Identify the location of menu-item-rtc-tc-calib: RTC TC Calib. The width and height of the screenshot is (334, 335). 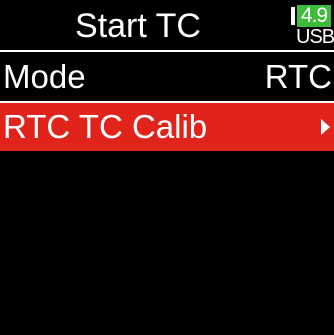
(167, 127).